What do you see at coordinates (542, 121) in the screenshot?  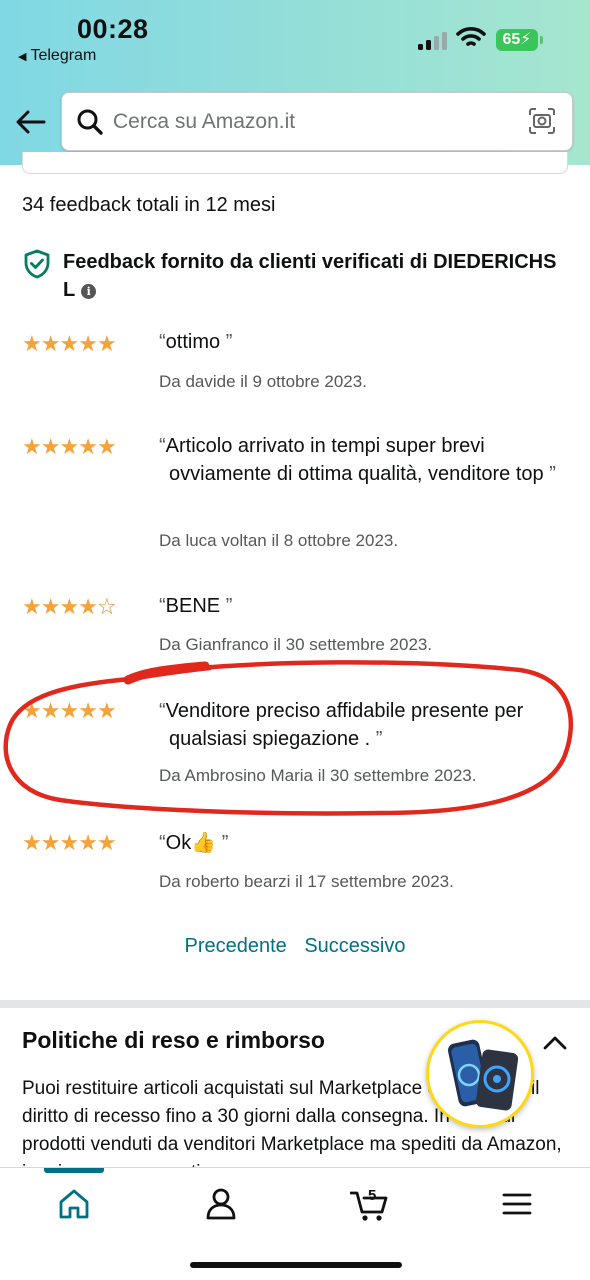 I see `camera-scan-icon` at bounding box center [542, 121].